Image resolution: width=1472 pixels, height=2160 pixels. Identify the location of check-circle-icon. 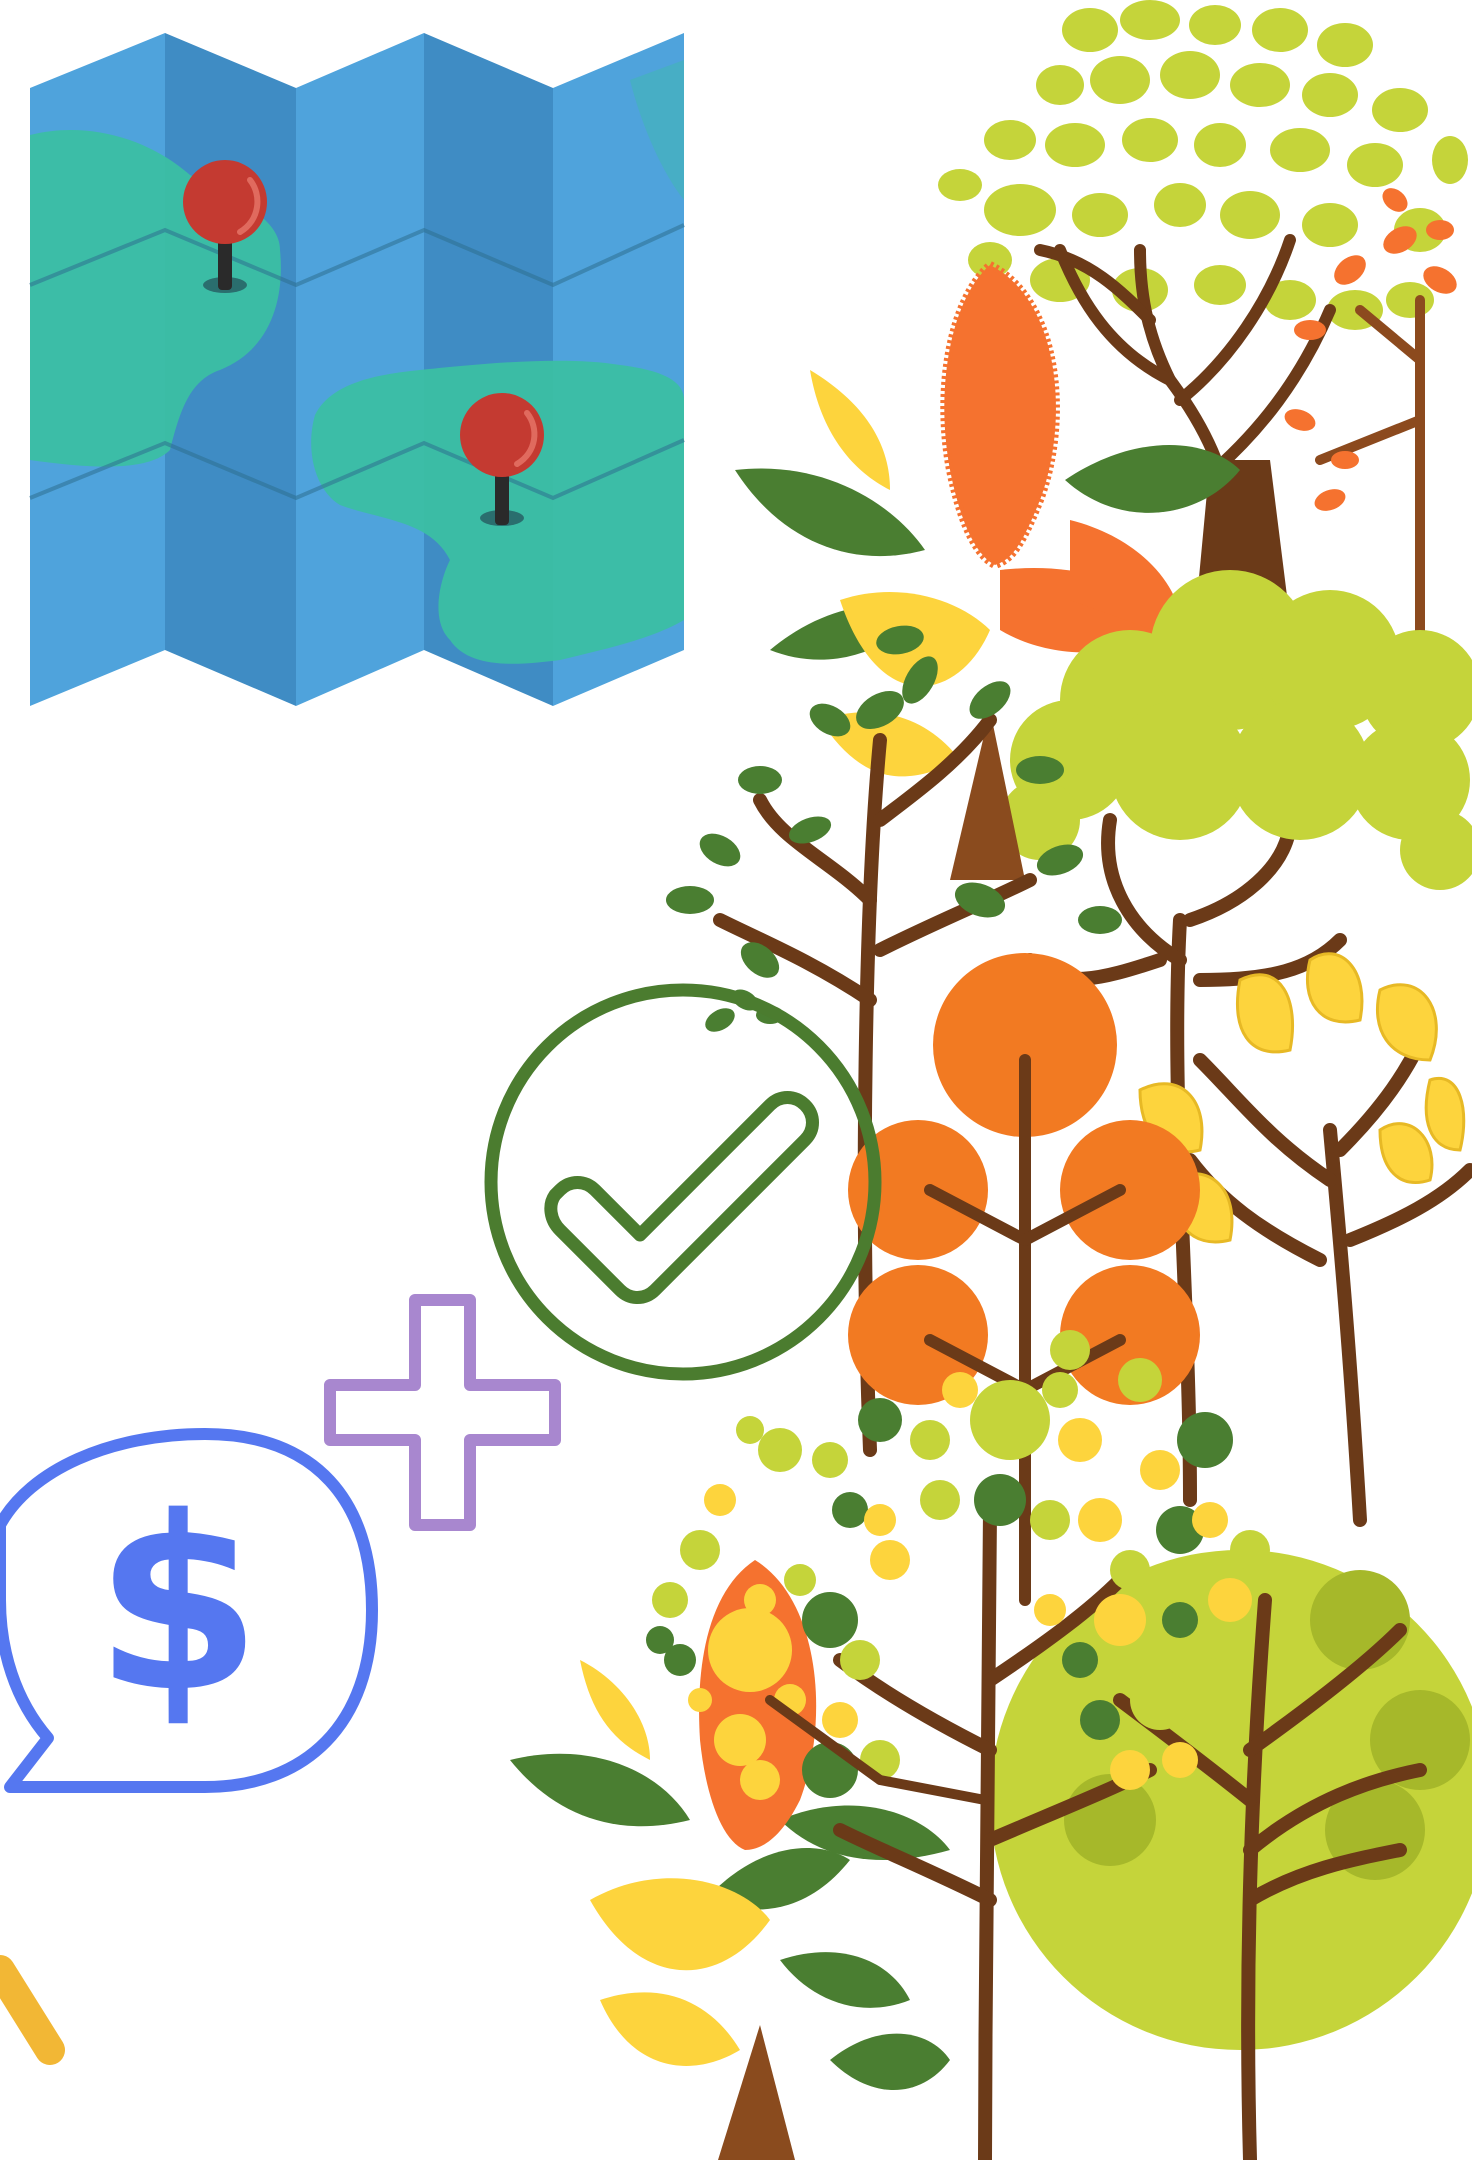
(683, 1182).